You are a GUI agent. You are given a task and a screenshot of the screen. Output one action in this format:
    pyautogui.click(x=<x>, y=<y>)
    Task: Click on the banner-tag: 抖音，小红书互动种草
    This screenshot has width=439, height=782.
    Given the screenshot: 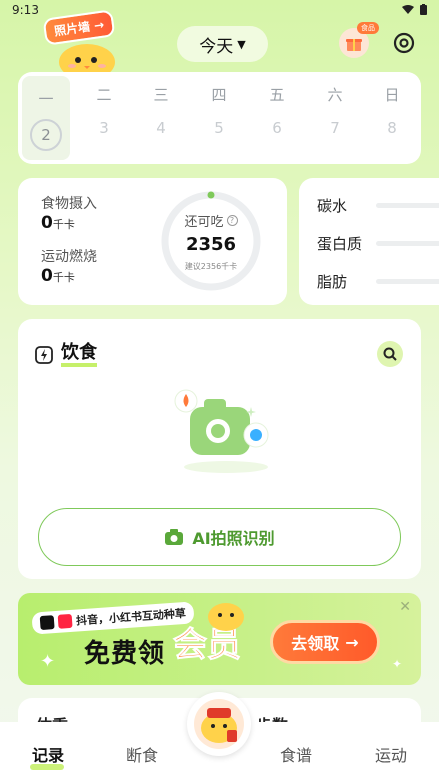 What is the action you would take?
    pyautogui.click(x=113, y=618)
    